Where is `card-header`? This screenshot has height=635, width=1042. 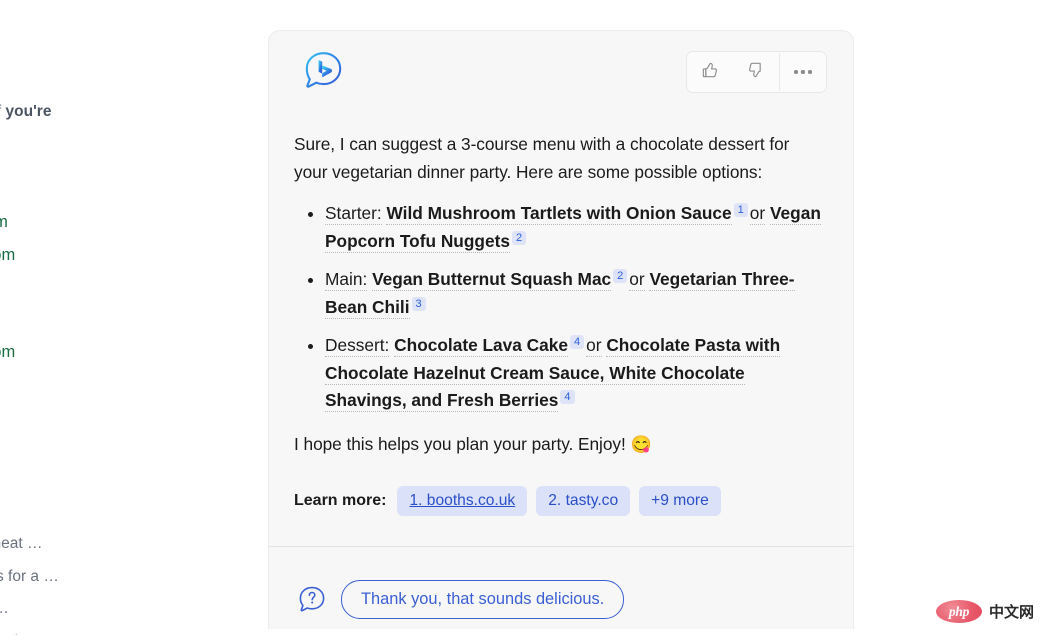 card-header is located at coordinates (561, 81).